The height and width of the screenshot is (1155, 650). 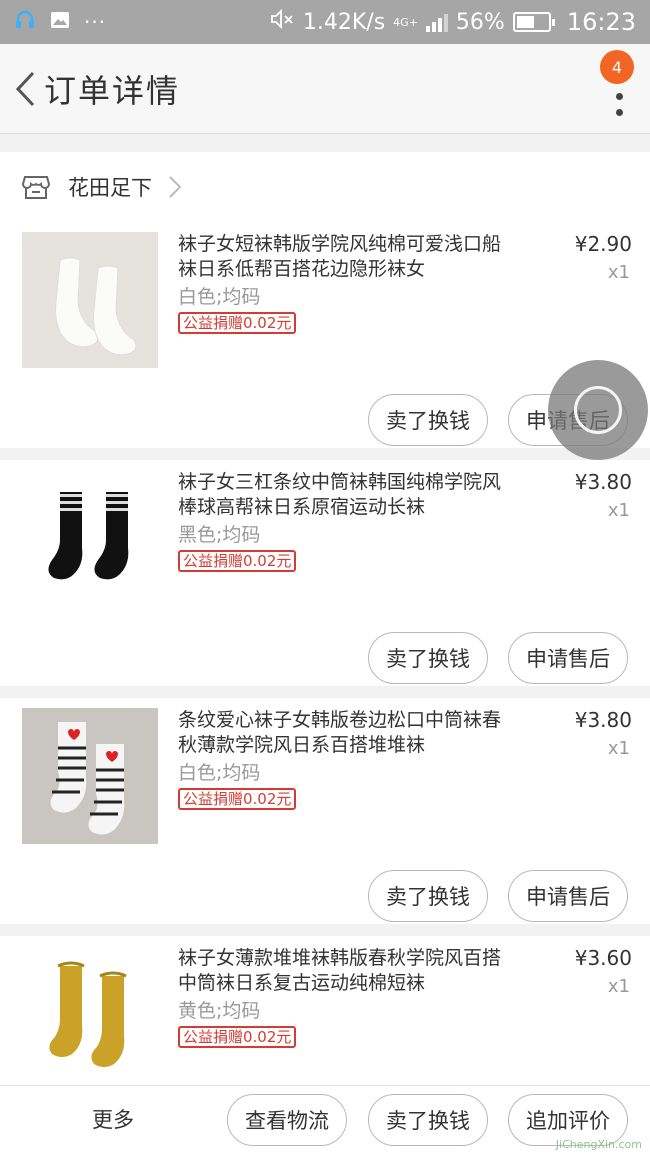 I want to click on product-price: ¥2.90, so click(x=603, y=244).